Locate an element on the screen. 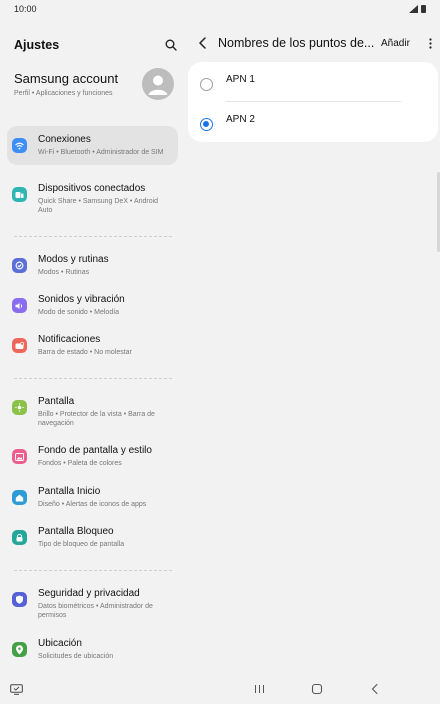 This screenshot has width=440, height=704. navigation-bar is located at coordinates (220, 689).